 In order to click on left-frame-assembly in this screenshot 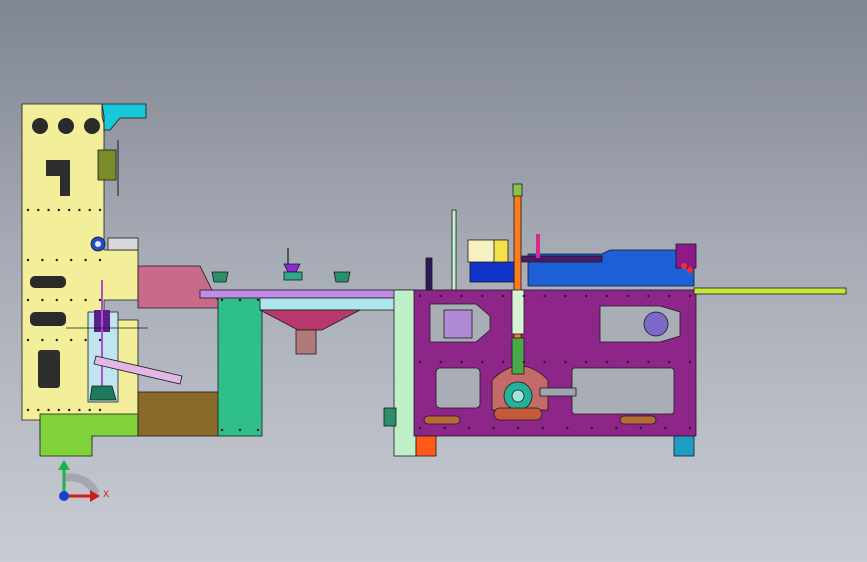, I will do `click(122, 280)`.